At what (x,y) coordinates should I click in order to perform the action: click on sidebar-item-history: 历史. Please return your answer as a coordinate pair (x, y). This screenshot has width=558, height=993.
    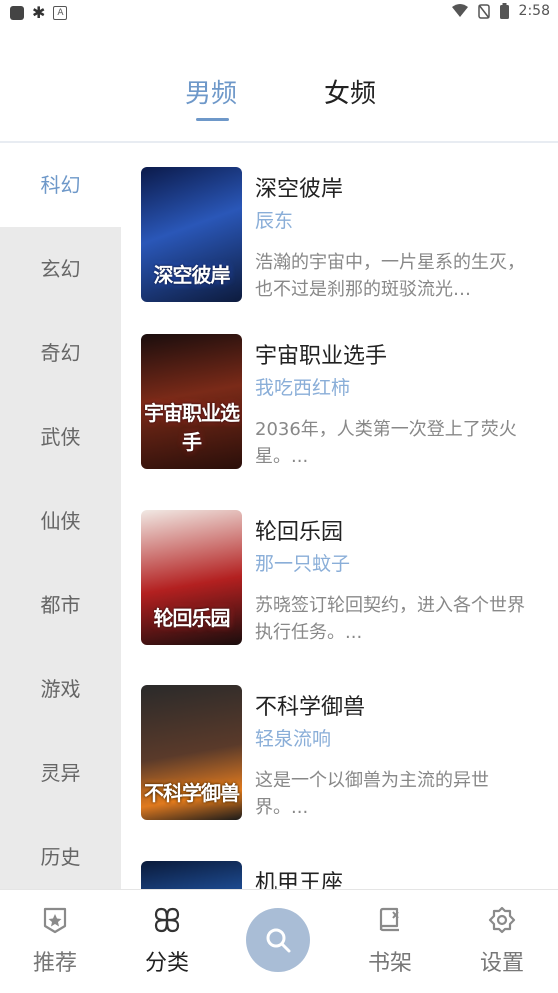
    Looking at the image, I should click on (60, 857).